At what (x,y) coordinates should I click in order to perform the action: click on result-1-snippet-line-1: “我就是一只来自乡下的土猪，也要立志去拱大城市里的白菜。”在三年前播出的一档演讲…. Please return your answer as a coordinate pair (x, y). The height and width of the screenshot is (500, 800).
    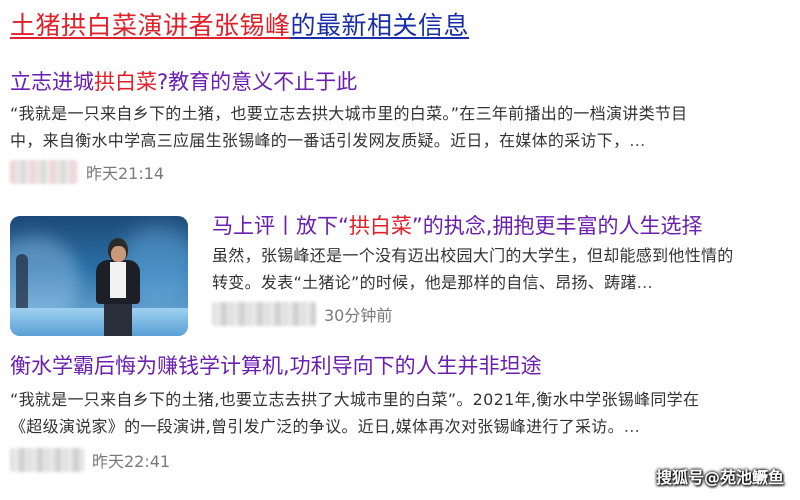
    Looking at the image, I should click on (349, 113).